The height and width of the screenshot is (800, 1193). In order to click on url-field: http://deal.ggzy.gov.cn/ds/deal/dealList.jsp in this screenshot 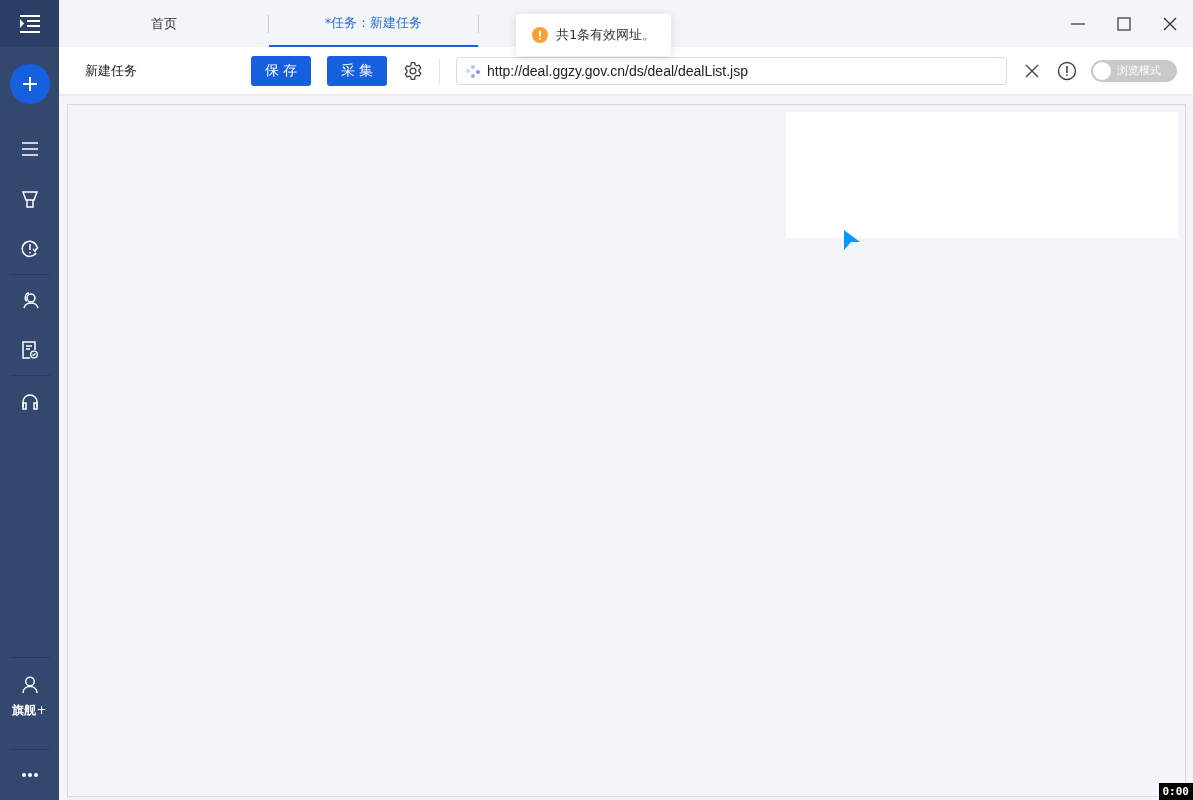, I will do `click(731, 70)`.